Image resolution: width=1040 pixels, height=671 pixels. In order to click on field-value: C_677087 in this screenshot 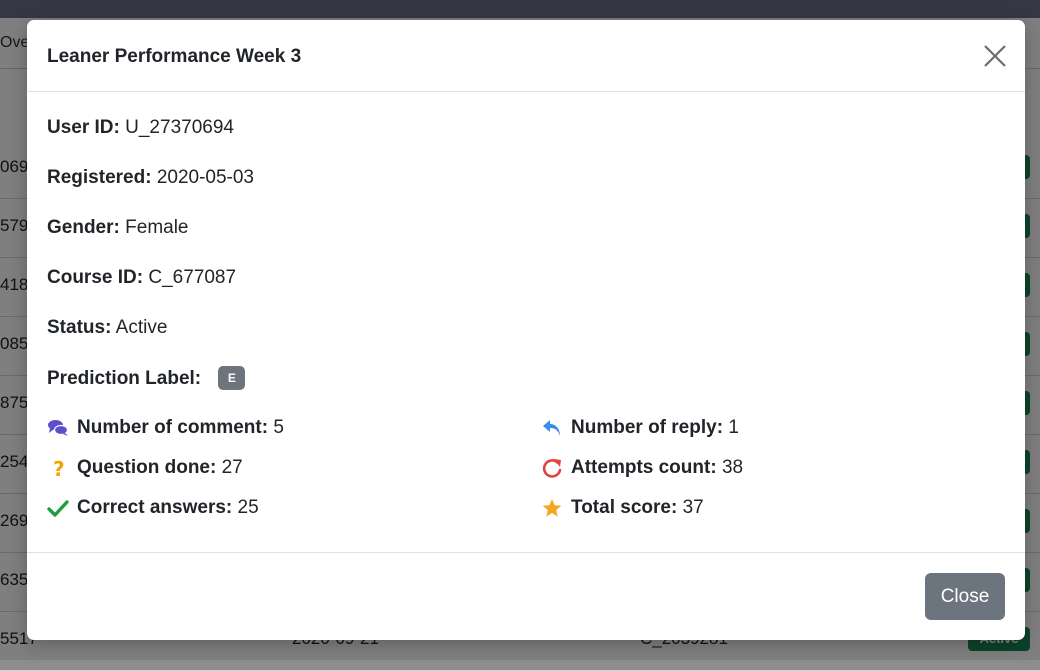, I will do `click(192, 277)`.